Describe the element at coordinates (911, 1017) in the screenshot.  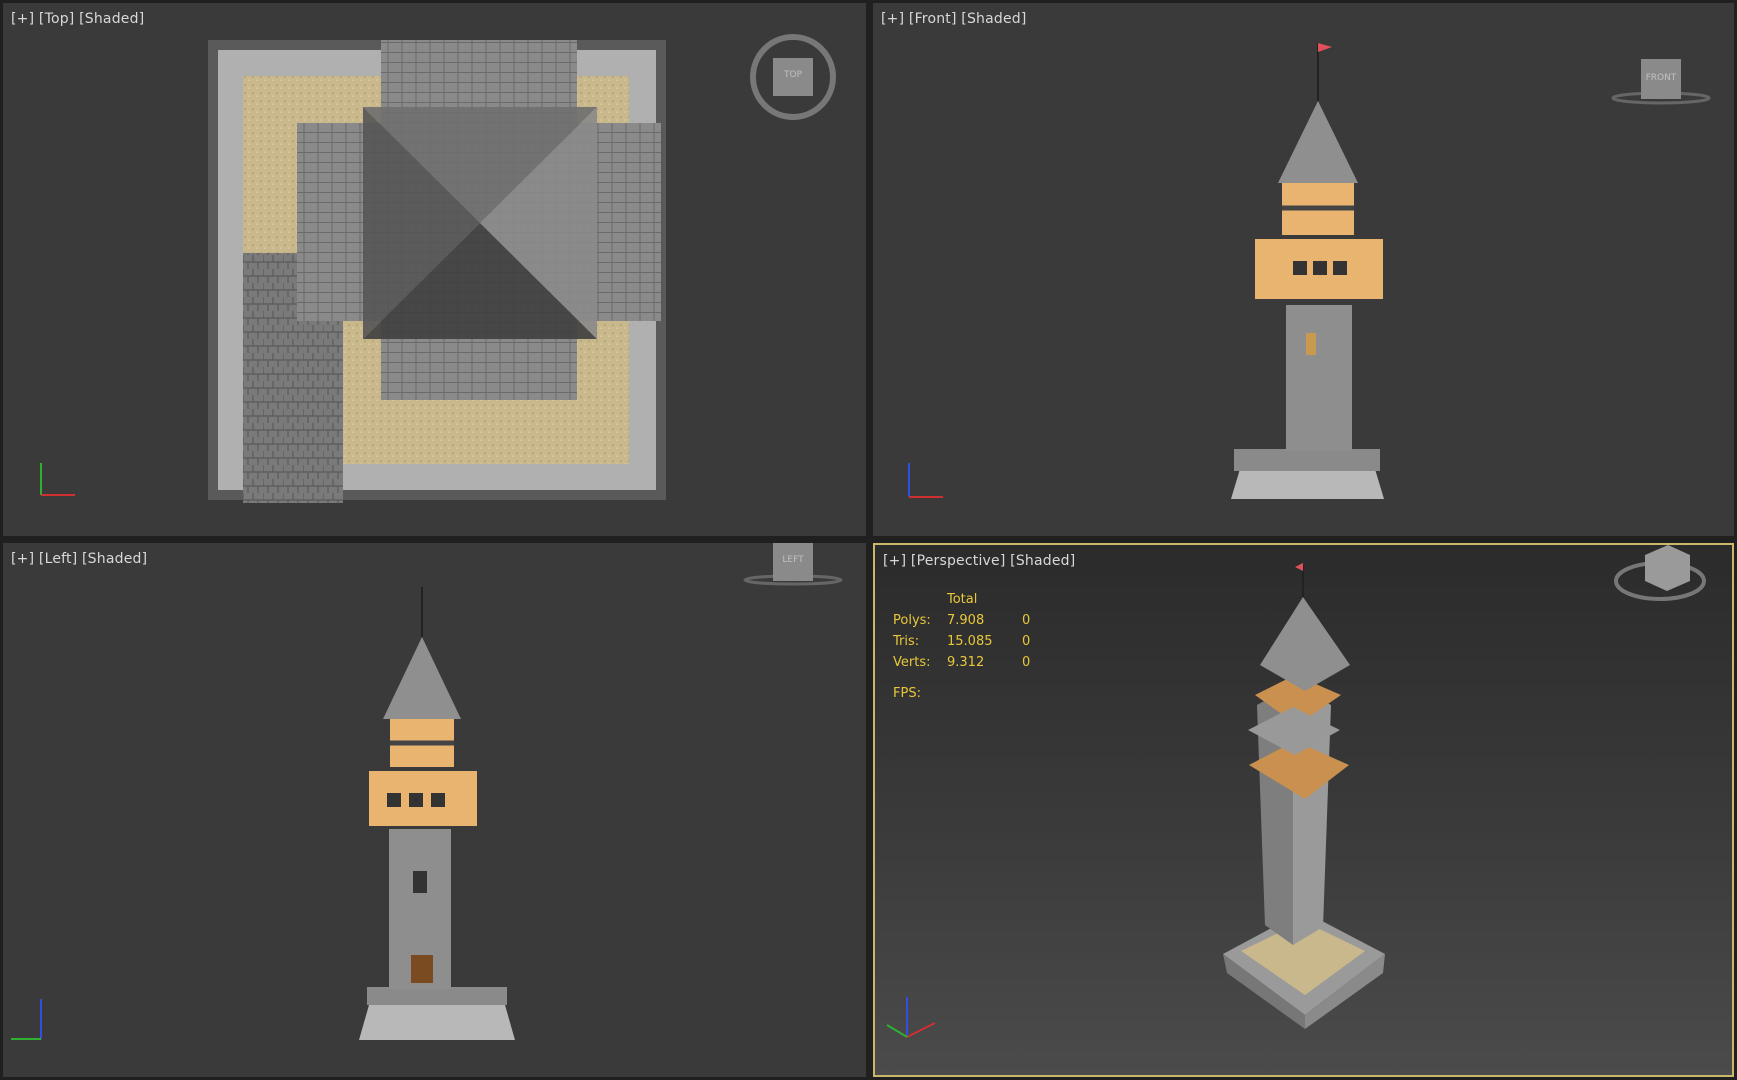
I see `axis-tripod-perspective` at that location.